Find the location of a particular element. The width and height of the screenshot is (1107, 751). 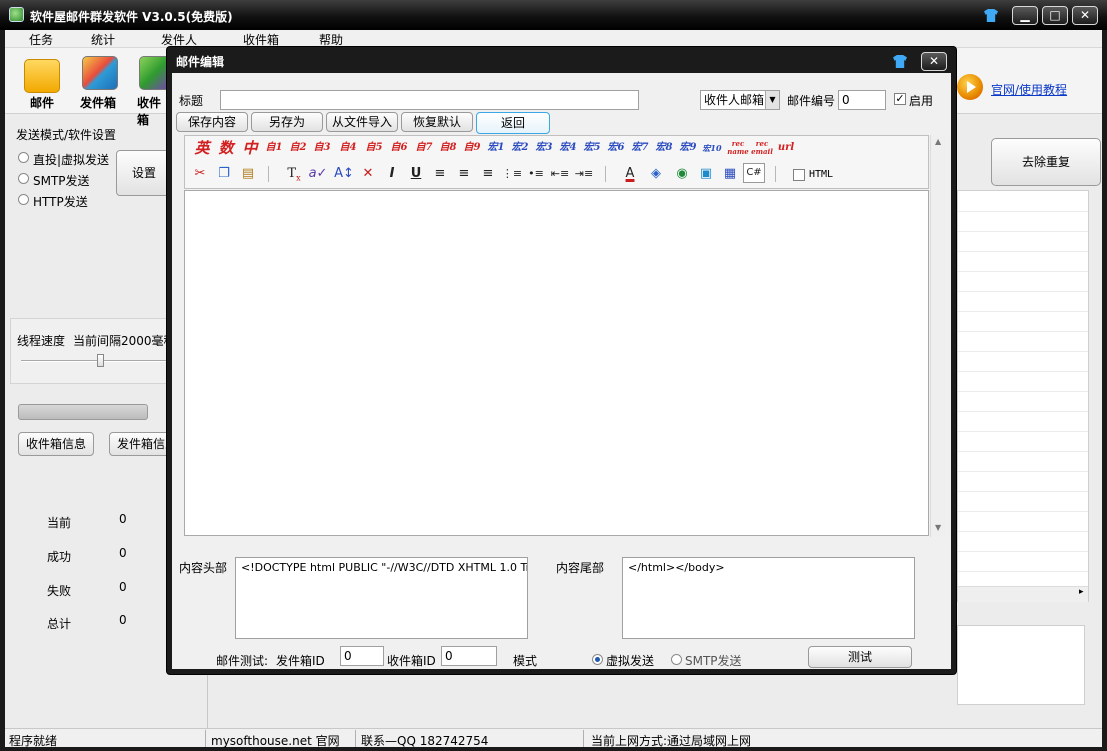

insert-number-button: 数 is located at coordinates (226, 148).